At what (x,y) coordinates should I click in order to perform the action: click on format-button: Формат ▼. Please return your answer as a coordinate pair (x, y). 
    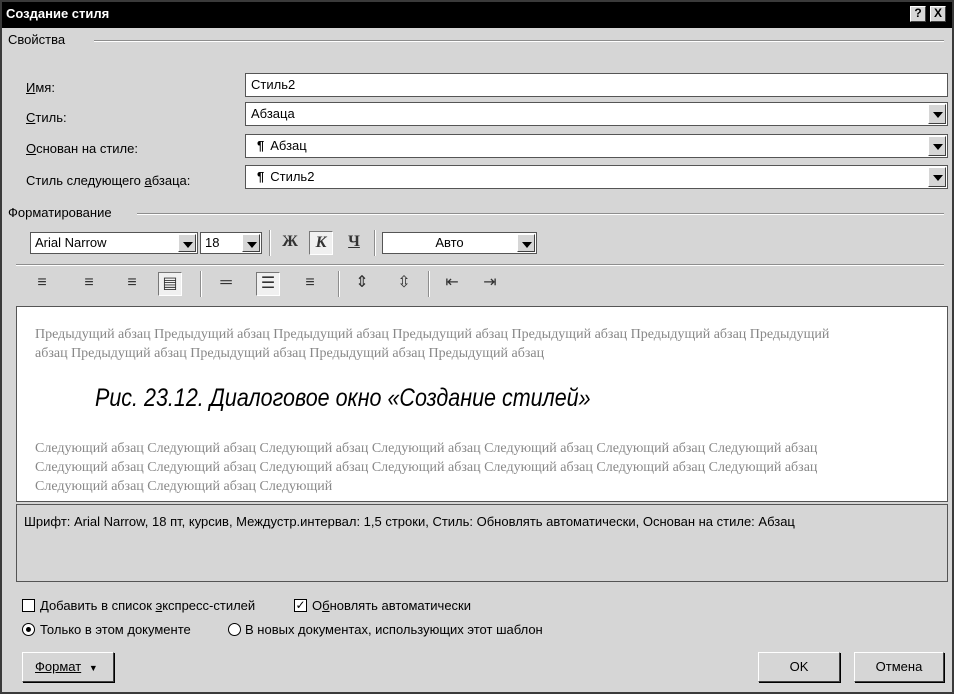
    Looking at the image, I should click on (68, 667).